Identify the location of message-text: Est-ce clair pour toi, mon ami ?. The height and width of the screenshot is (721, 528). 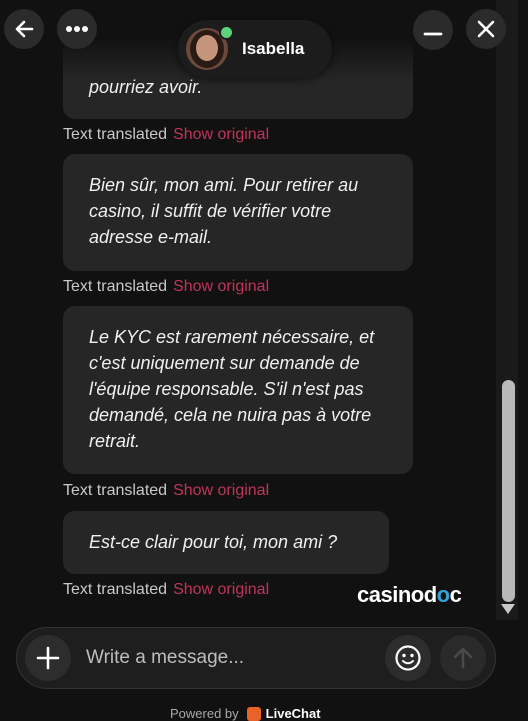
(213, 542).